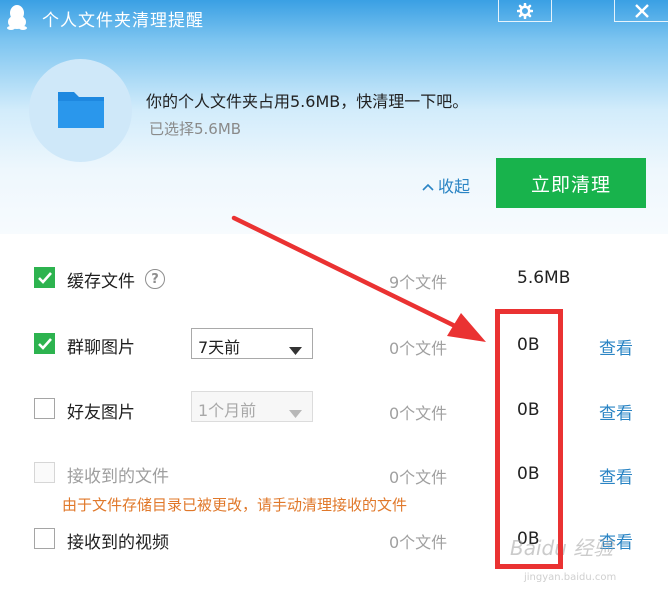 Image resolution: width=668 pixels, height=599 pixels. What do you see at coordinates (529, 439) in the screenshot?
I see `annotation-highlight-box` at bounding box center [529, 439].